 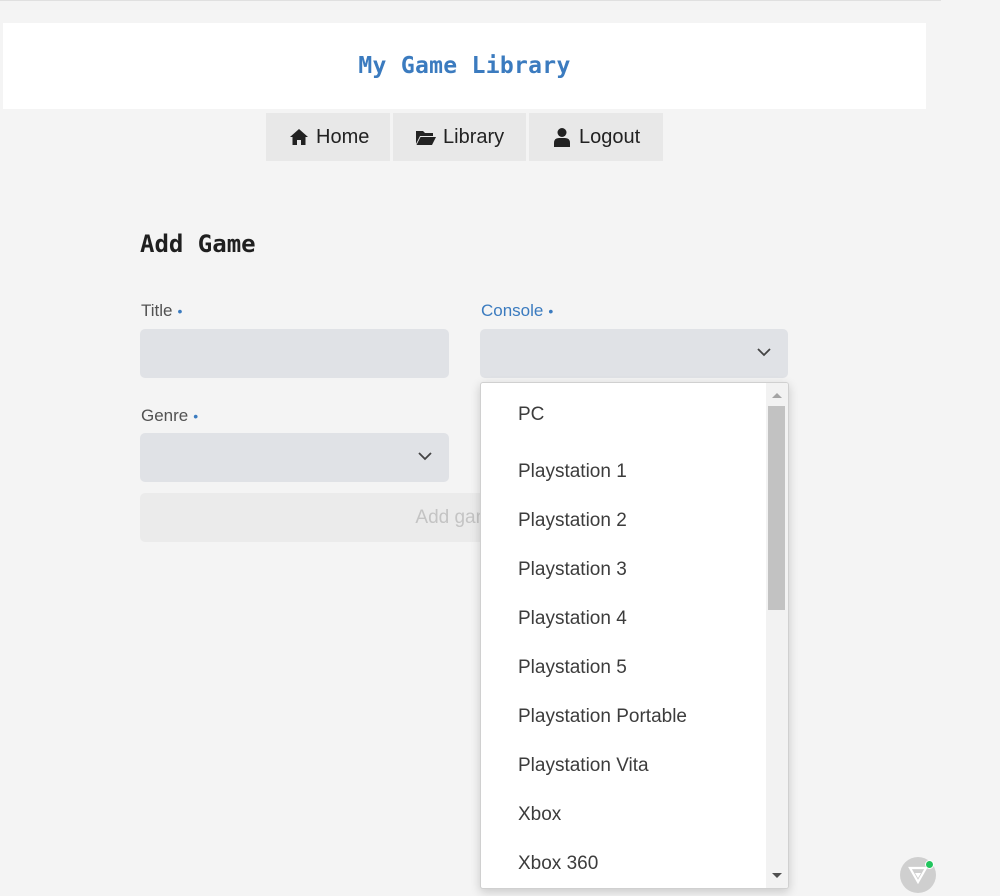 I want to click on console-label: Console •, so click(x=517, y=311).